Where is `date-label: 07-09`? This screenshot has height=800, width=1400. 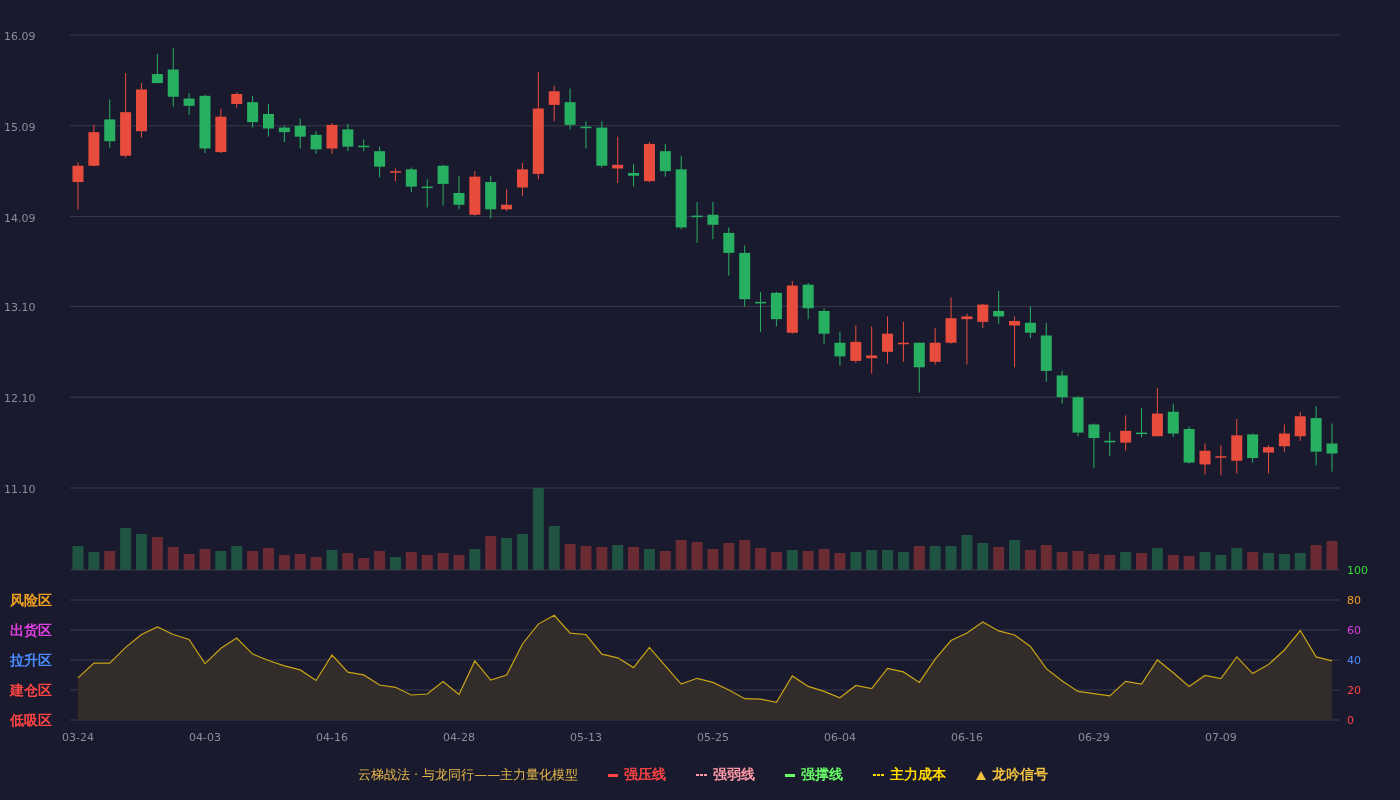
date-label: 07-09 is located at coordinates (1220, 737).